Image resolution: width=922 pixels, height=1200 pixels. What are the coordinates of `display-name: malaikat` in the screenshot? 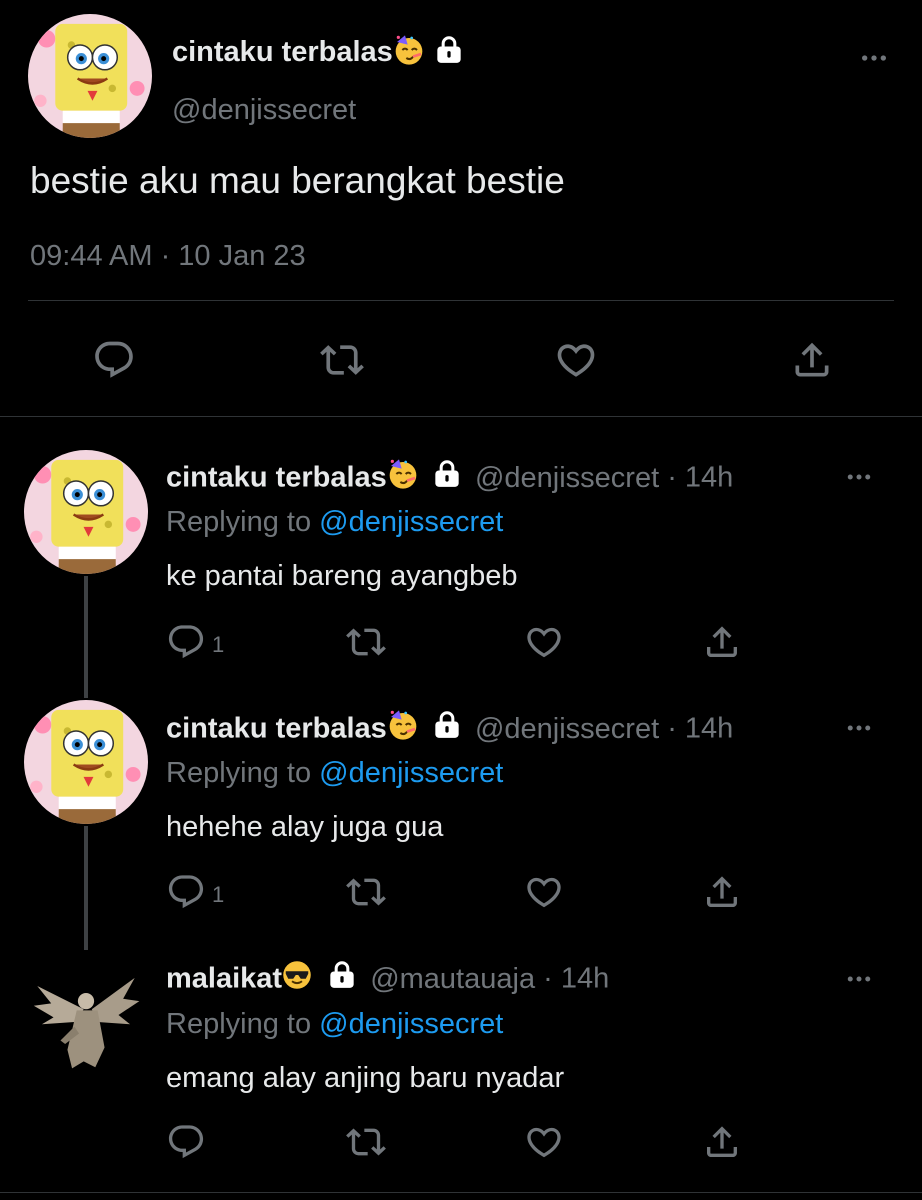 It's located at (224, 979).